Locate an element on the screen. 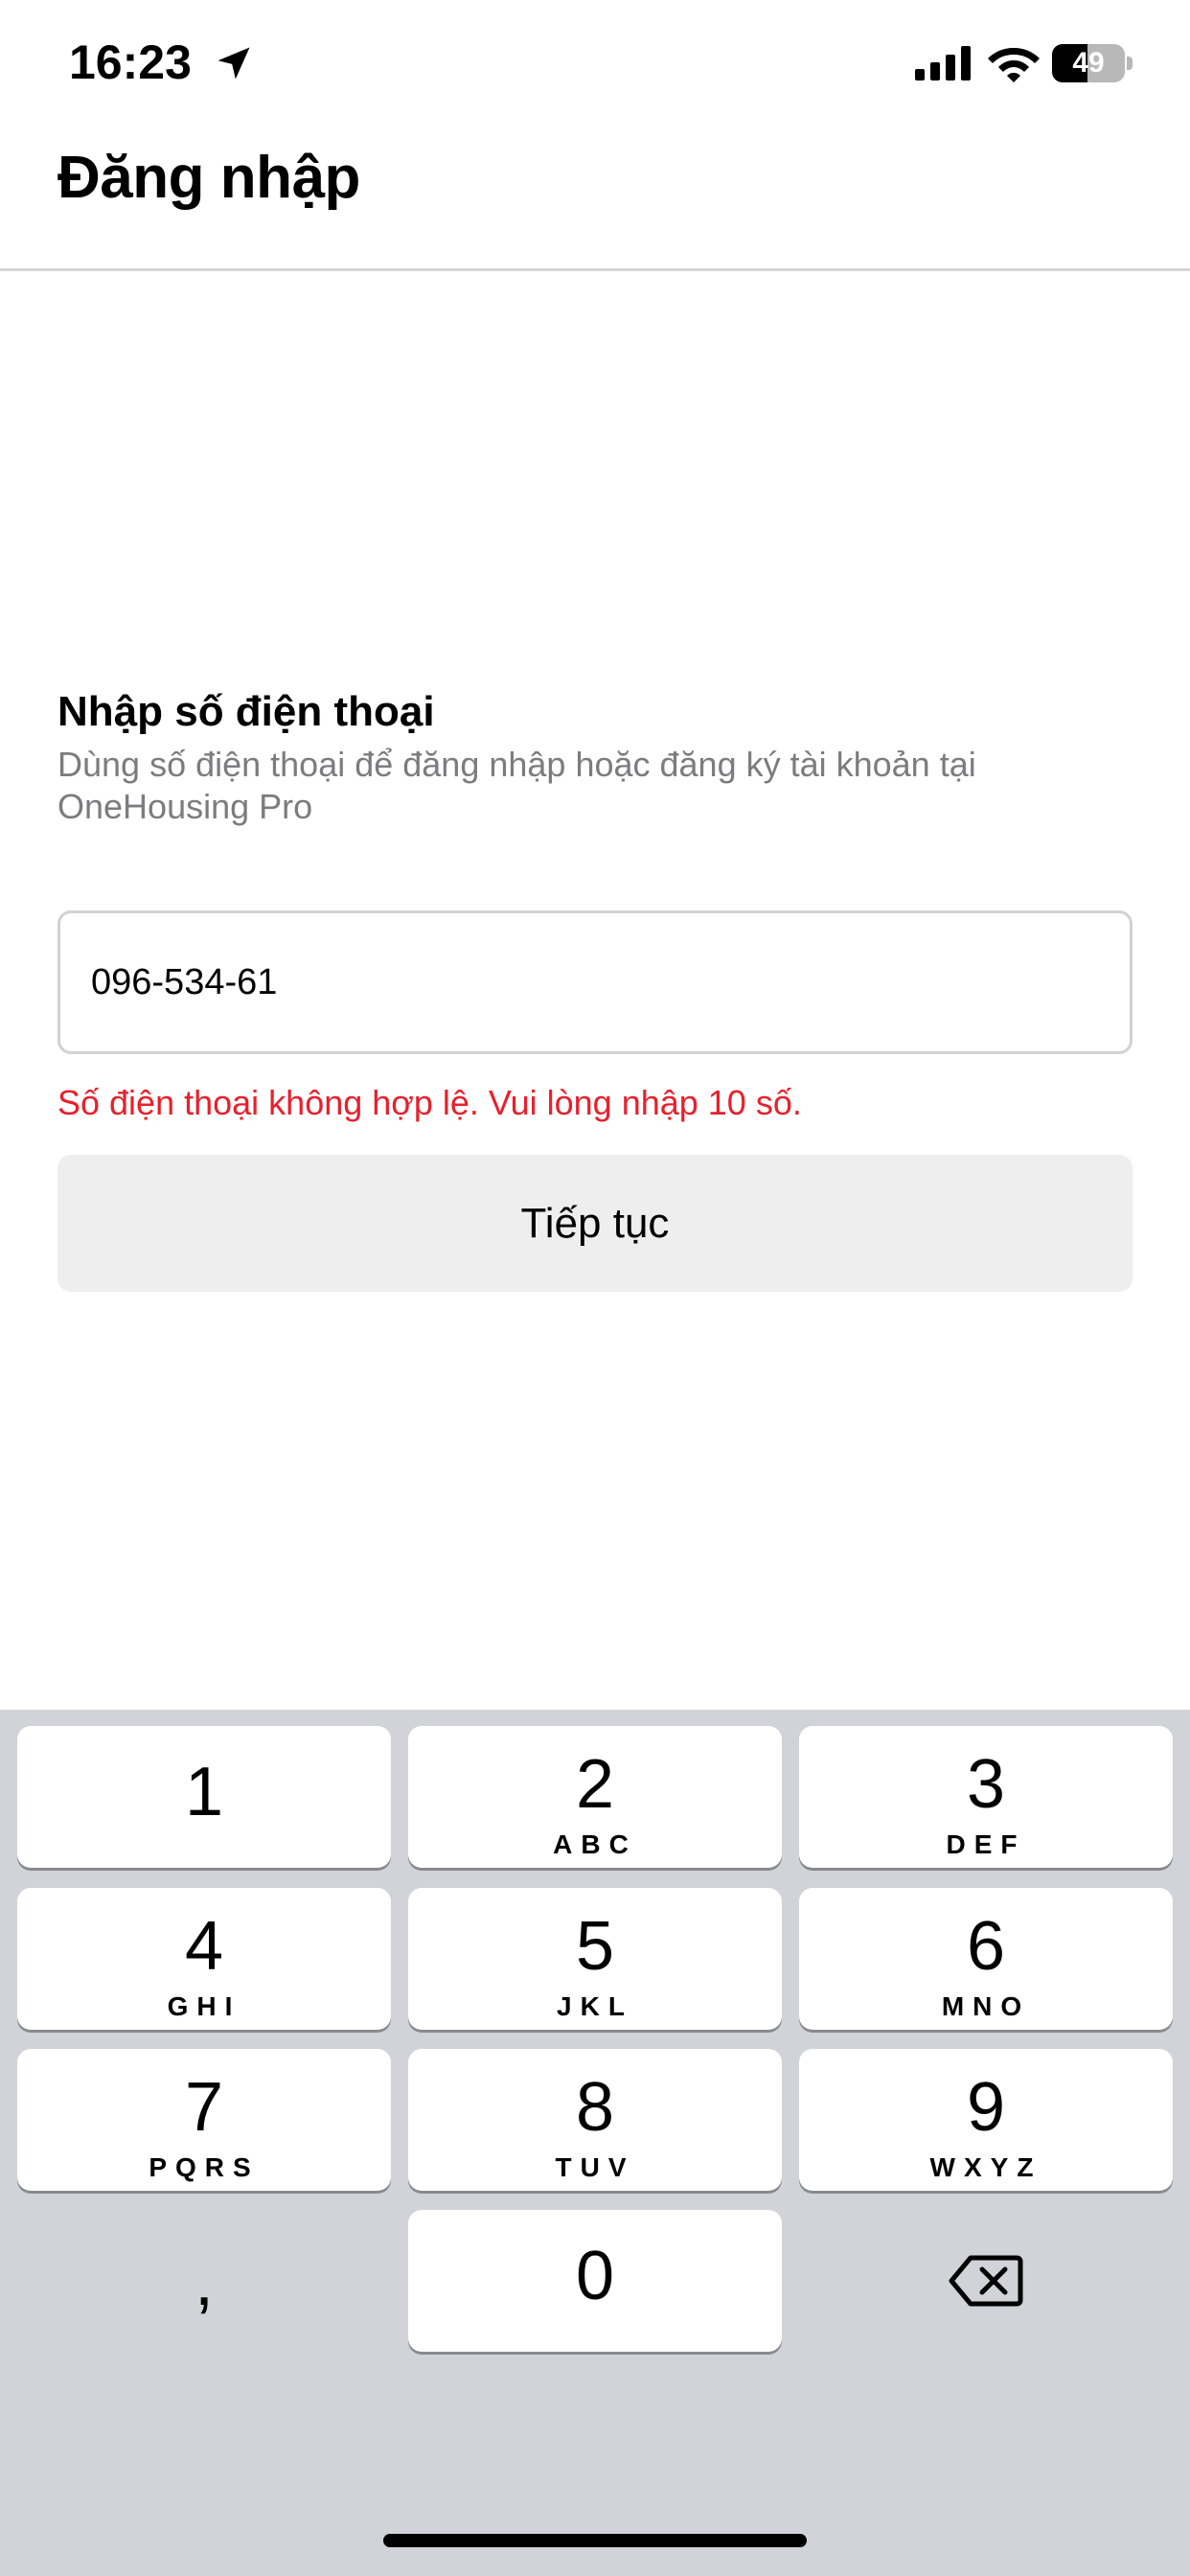 This screenshot has width=1190, height=2576. key-3: 3 DEF is located at coordinates (986, 1797).